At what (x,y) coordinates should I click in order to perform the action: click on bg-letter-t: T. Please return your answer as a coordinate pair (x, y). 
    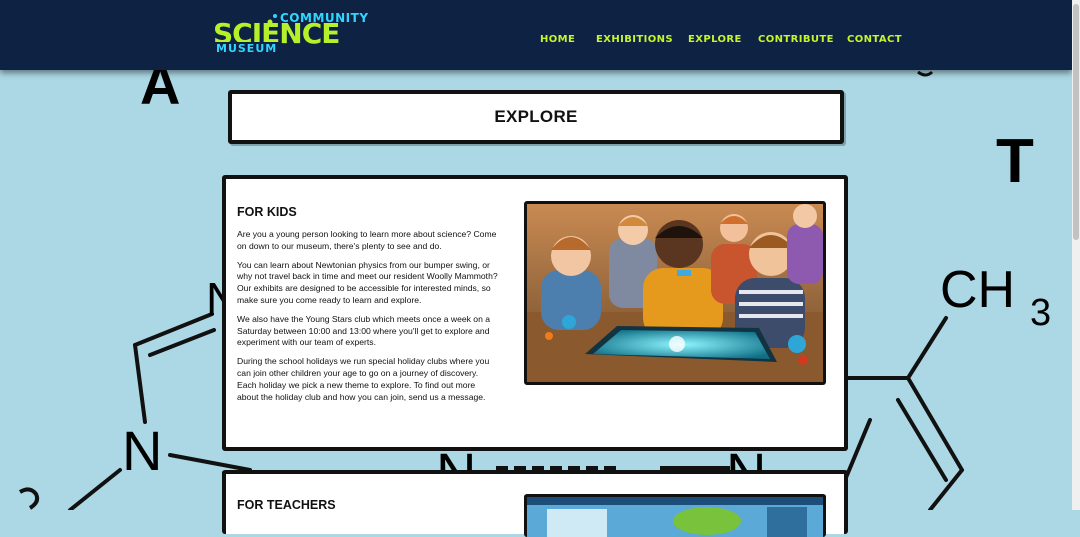
    Looking at the image, I should click on (1015, 161).